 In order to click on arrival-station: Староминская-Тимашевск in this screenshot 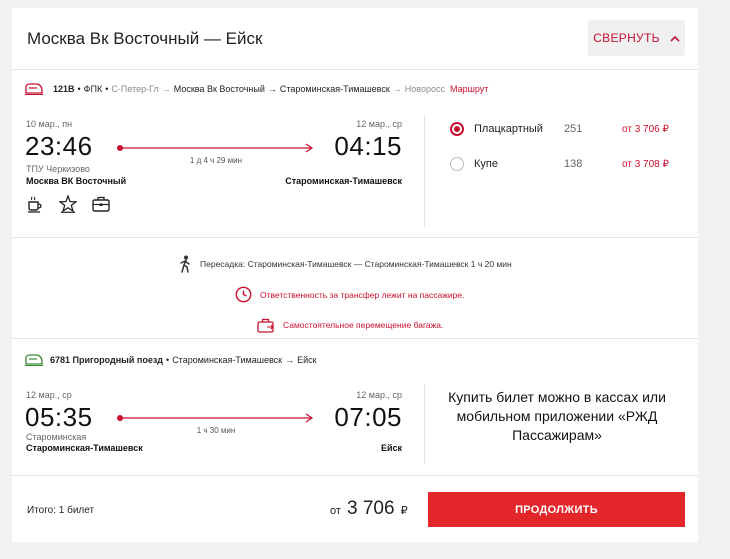, I will do `click(343, 181)`.